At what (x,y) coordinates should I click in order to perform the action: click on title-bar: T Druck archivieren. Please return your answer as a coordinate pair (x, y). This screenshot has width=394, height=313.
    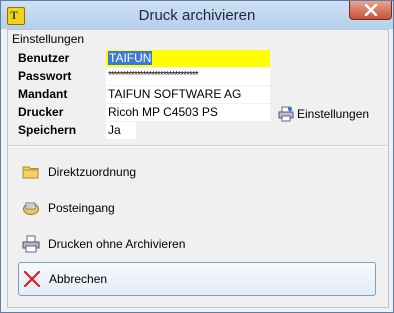
    Looking at the image, I should click on (197, 15).